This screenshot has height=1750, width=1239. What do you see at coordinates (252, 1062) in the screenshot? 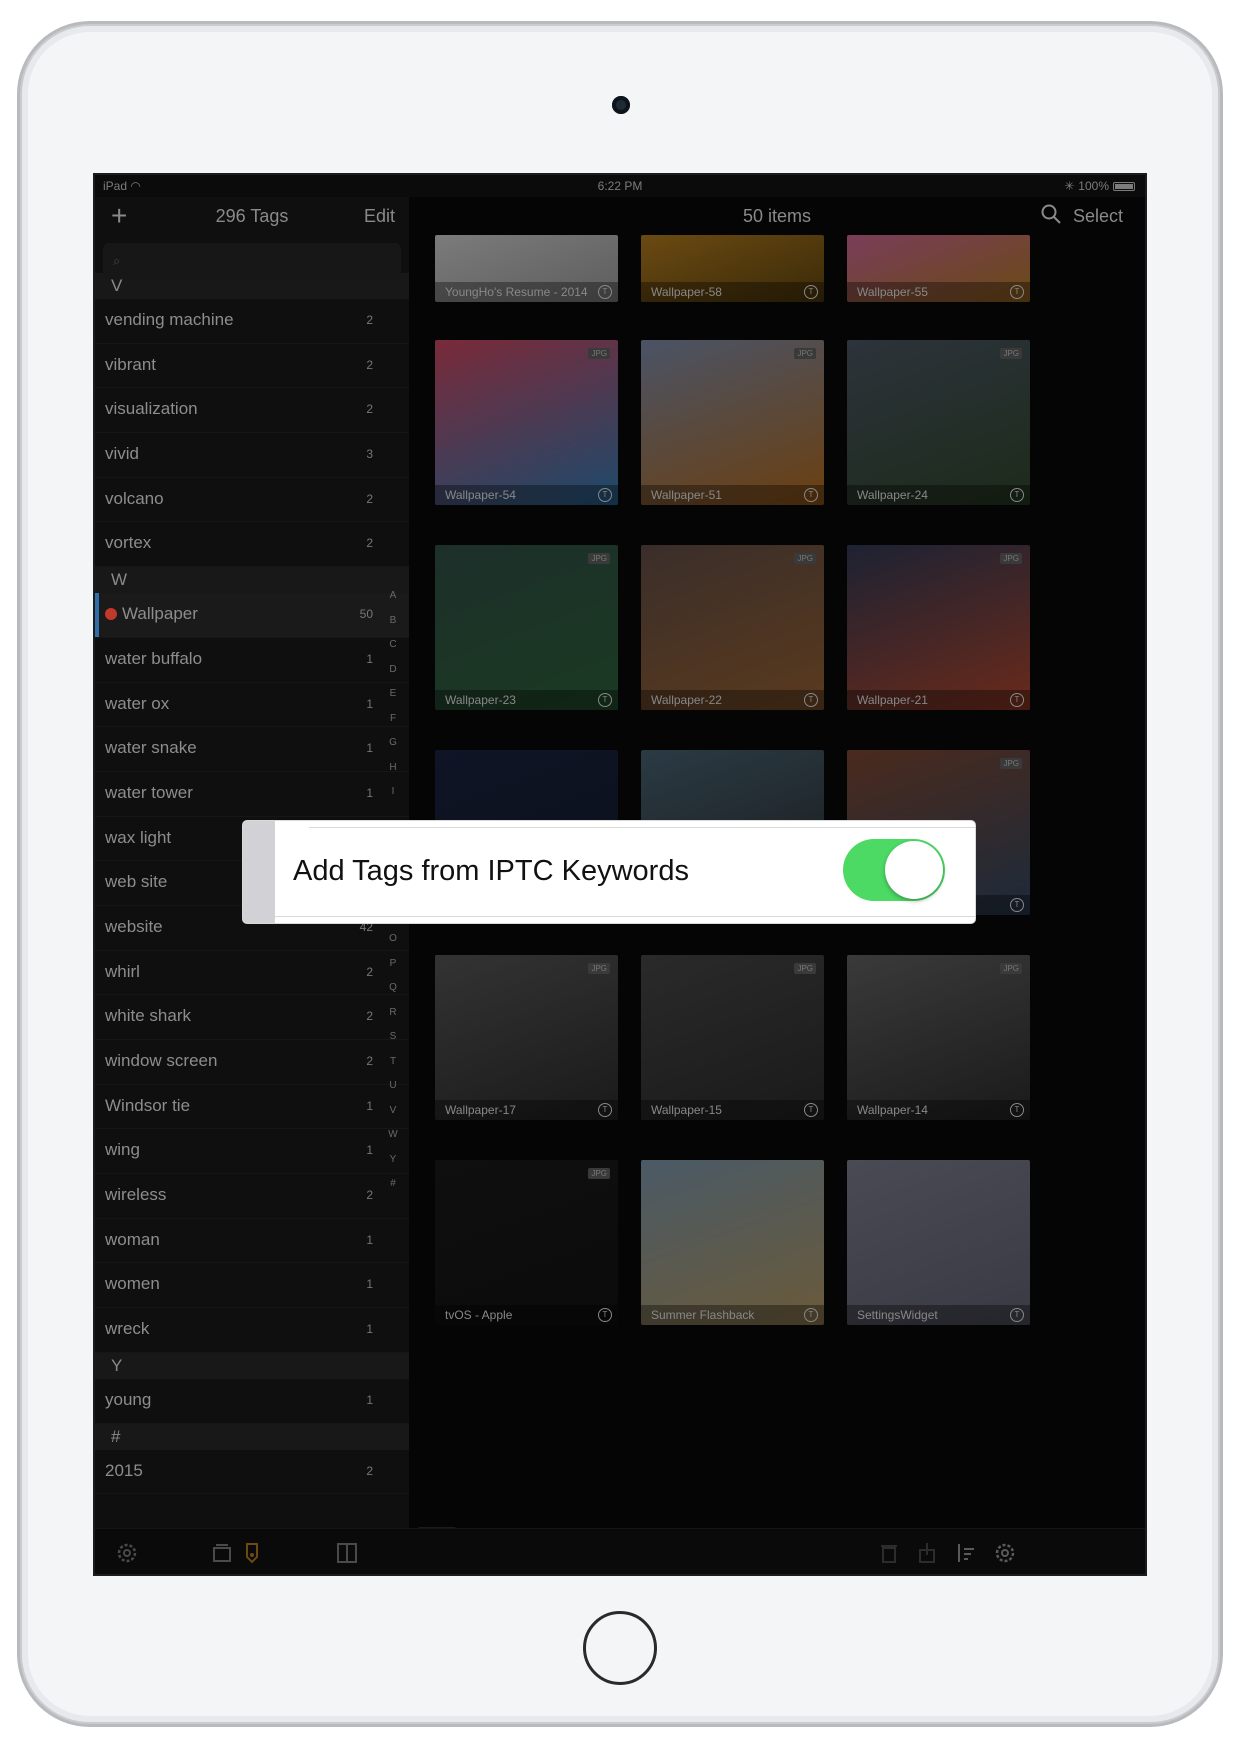
I see `tag-row: window screen 2` at bounding box center [252, 1062].